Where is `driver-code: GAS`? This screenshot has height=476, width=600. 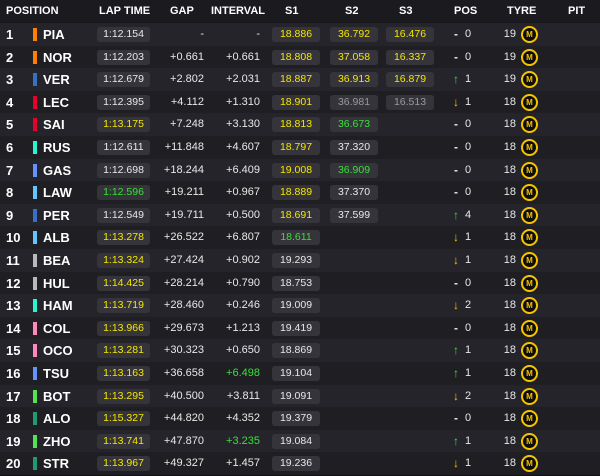
driver-code: GAS is located at coordinates (57, 170).